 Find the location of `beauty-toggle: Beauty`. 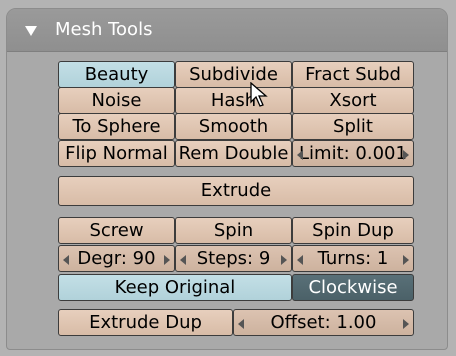

beauty-toggle: Beauty is located at coordinates (116, 74).